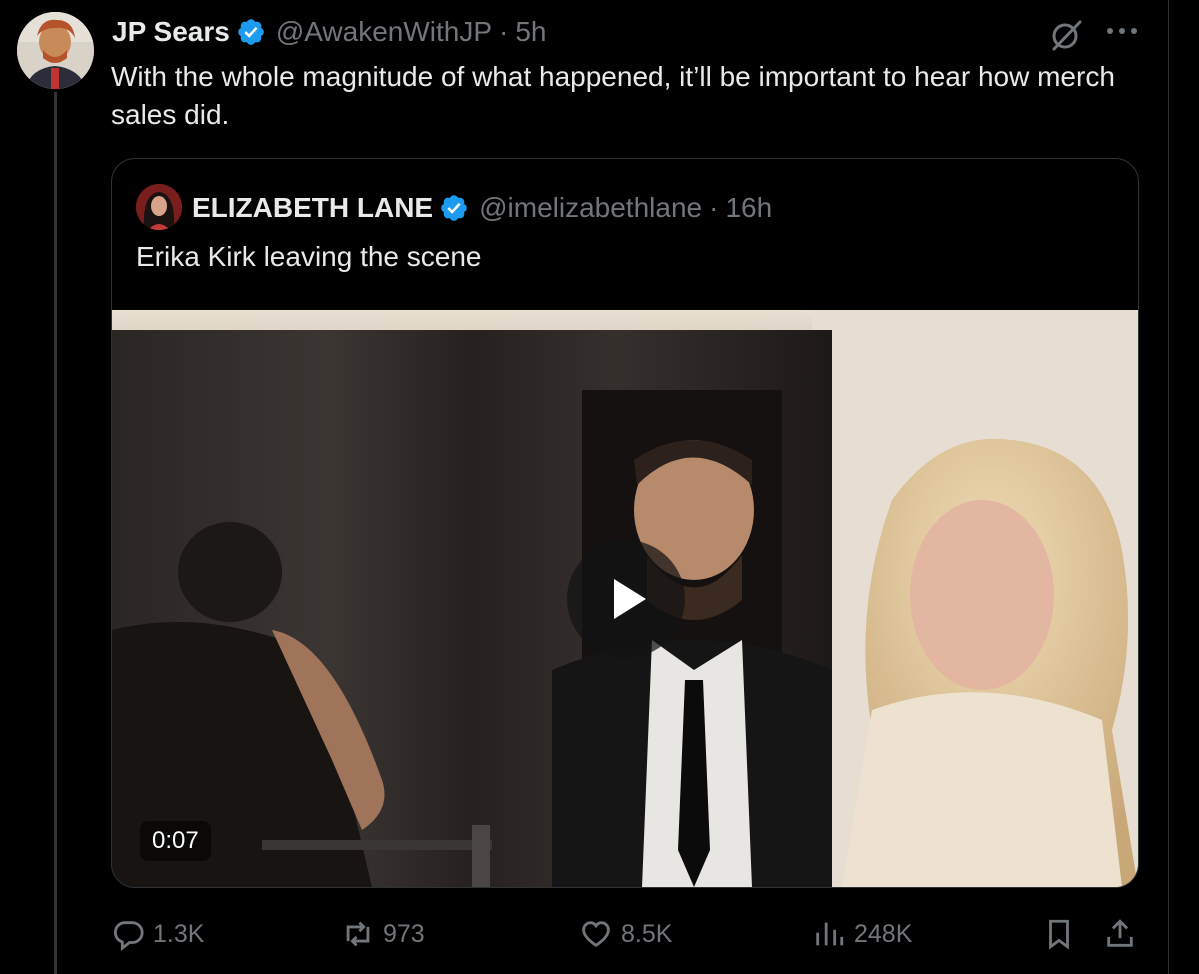 Image resolution: width=1199 pixels, height=974 pixels. What do you see at coordinates (128, 936) in the screenshot?
I see `reply-icon` at bounding box center [128, 936].